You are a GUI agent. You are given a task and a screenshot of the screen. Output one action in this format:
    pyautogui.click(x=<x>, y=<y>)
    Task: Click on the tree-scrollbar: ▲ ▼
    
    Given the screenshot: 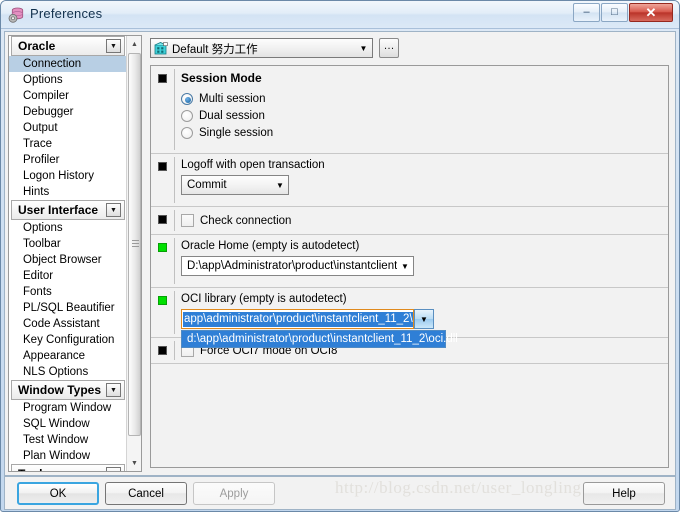 What is the action you would take?
    pyautogui.click(x=133, y=253)
    